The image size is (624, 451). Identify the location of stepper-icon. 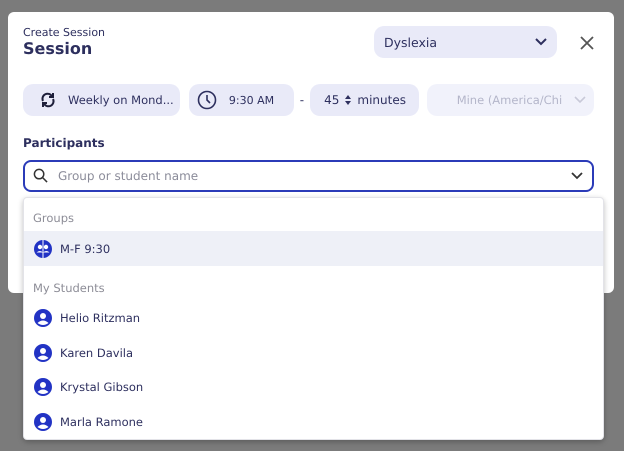
(348, 100).